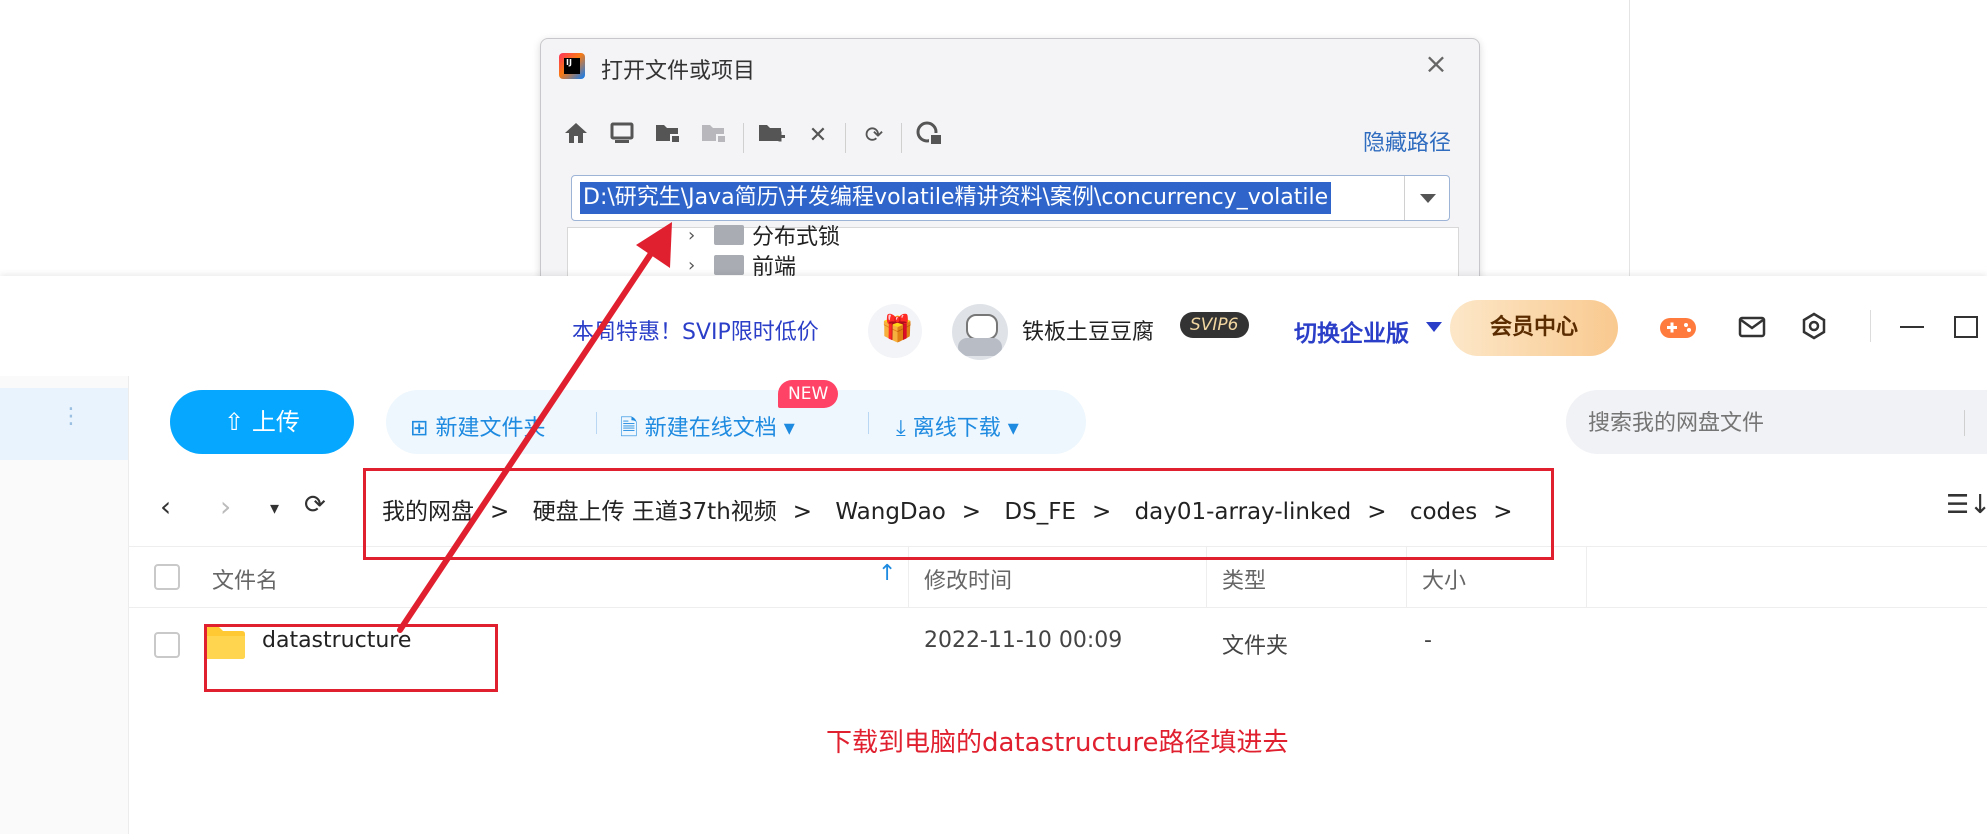  Describe the element at coordinates (1057, 743) in the screenshot. I see `annotation-note: 下载到电脑的datastructure路径填进去` at that location.